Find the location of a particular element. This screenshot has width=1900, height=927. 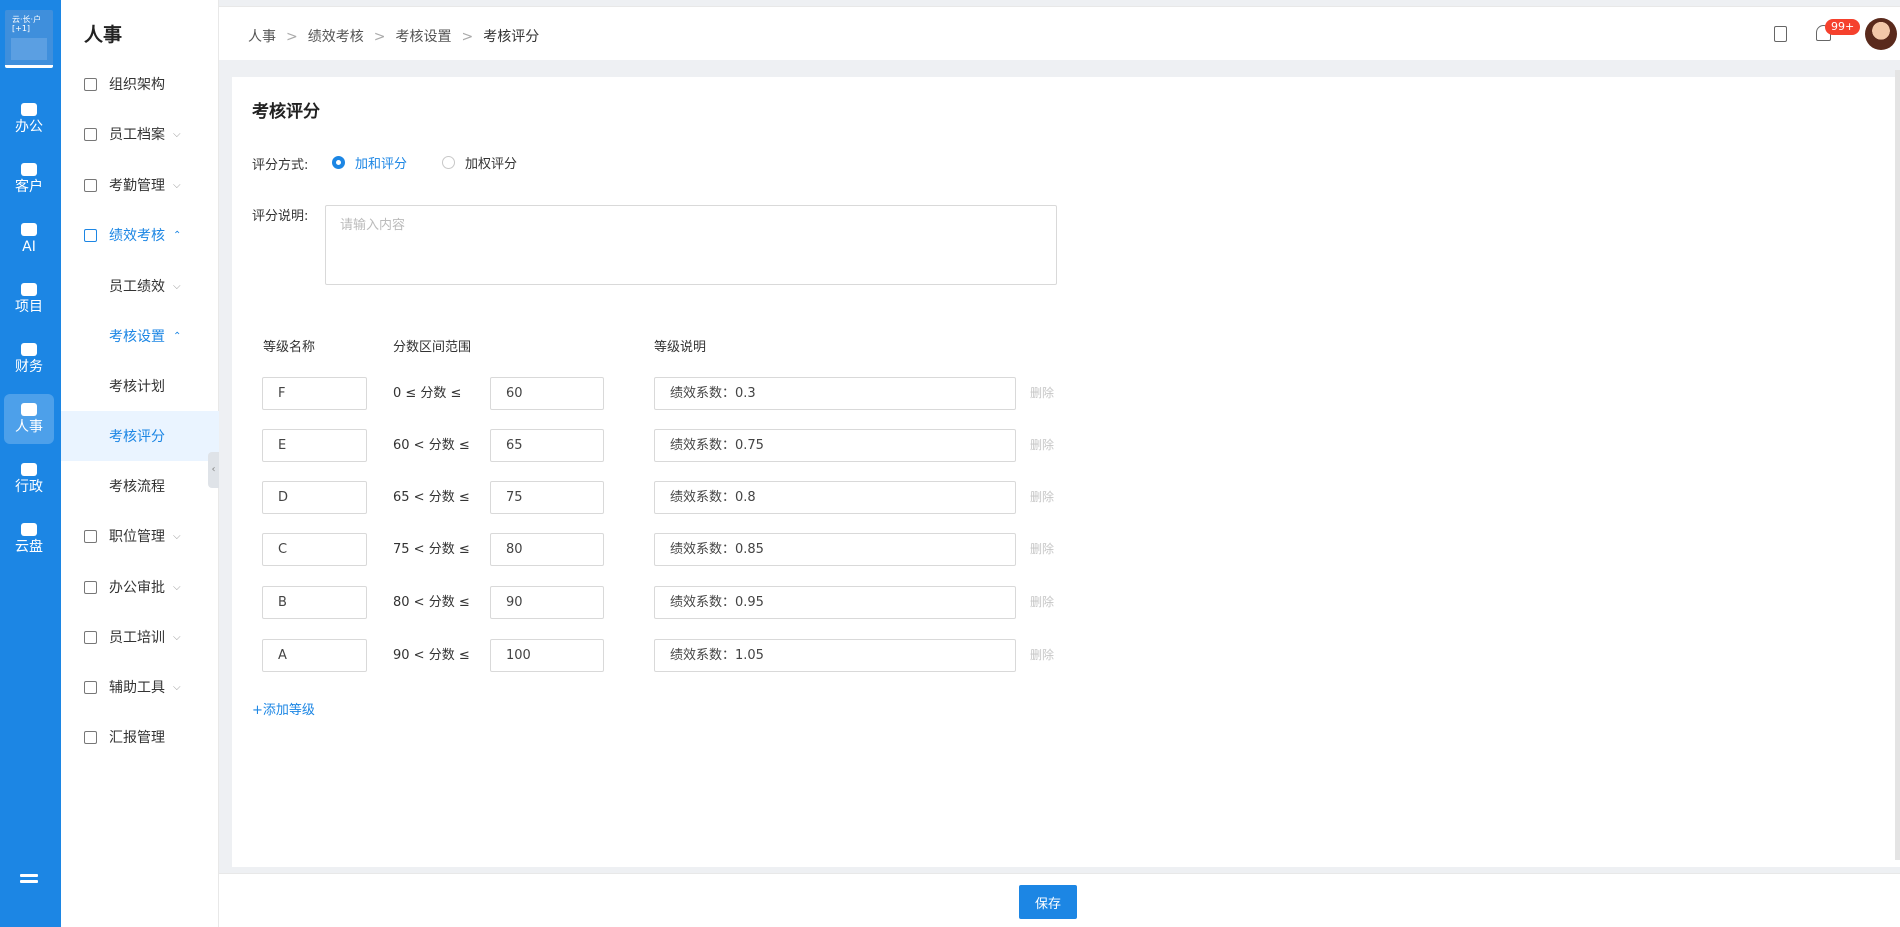

range-max-input: 65 is located at coordinates (547, 445).